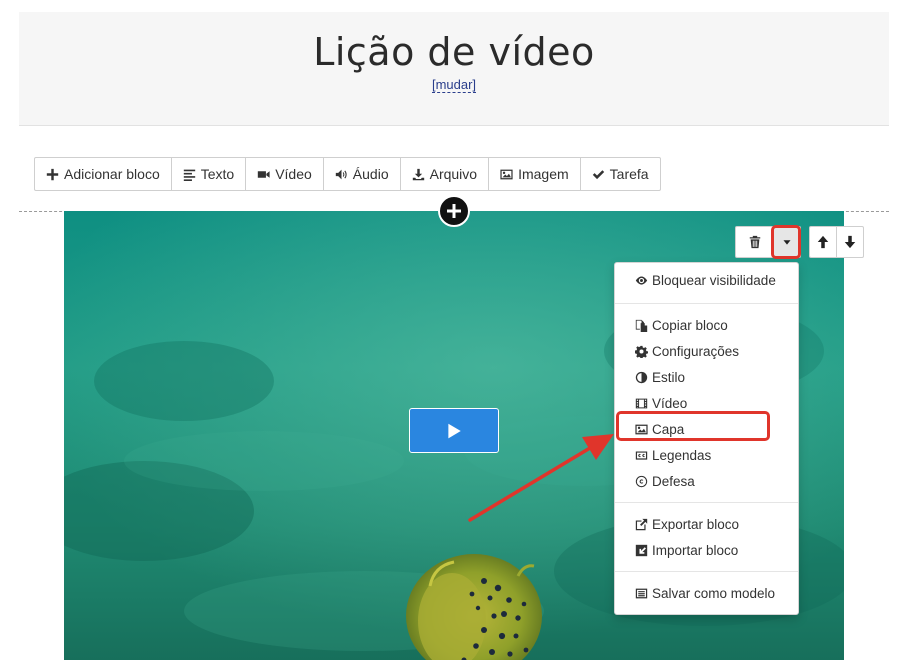 The image size is (908, 660). What do you see at coordinates (453, 174) in the screenshot?
I see `file-block-label: Arquivo` at bounding box center [453, 174].